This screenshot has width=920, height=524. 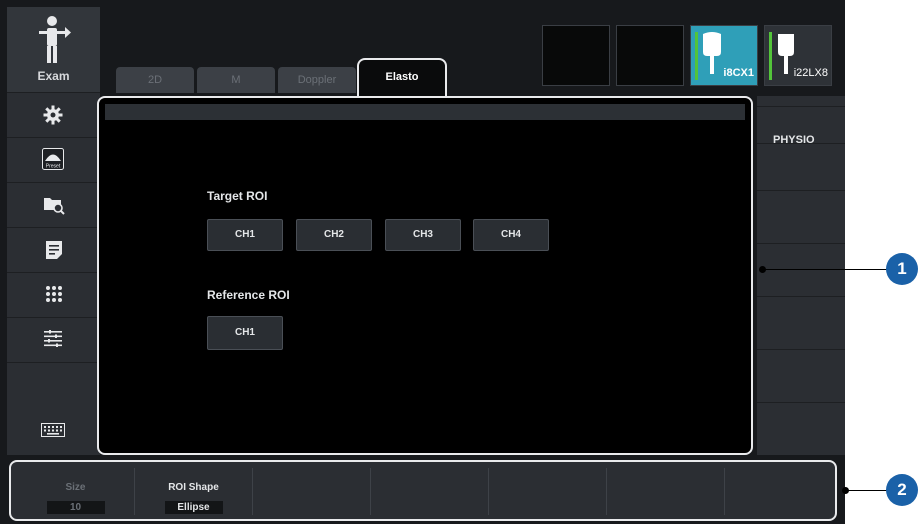 I want to click on reference-ch1-button: CH1, so click(x=245, y=333).